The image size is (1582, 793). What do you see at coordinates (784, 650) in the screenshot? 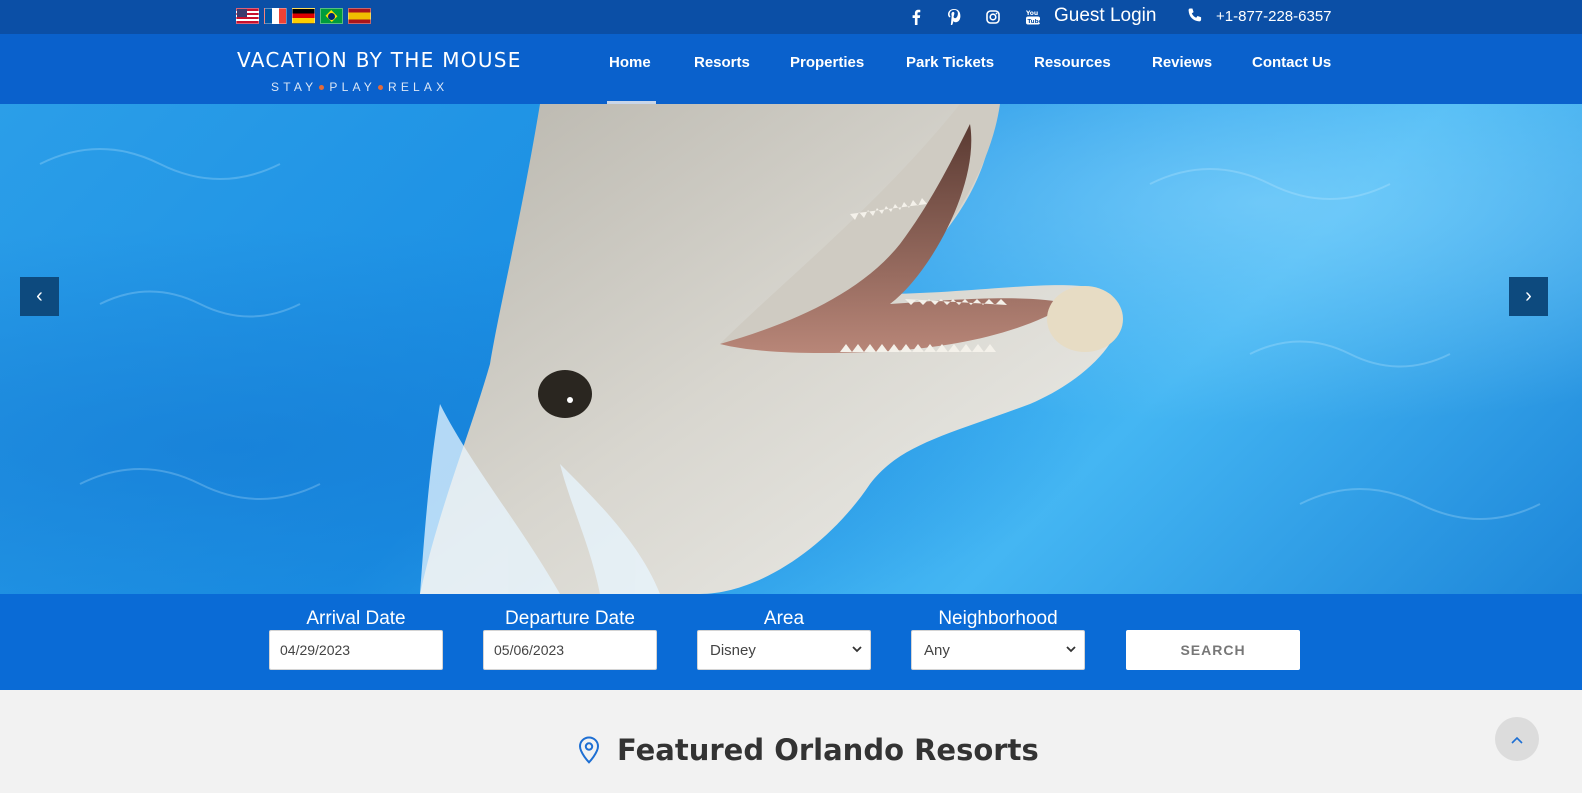
I see `area-select: Disney` at bounding box center [784, 650].